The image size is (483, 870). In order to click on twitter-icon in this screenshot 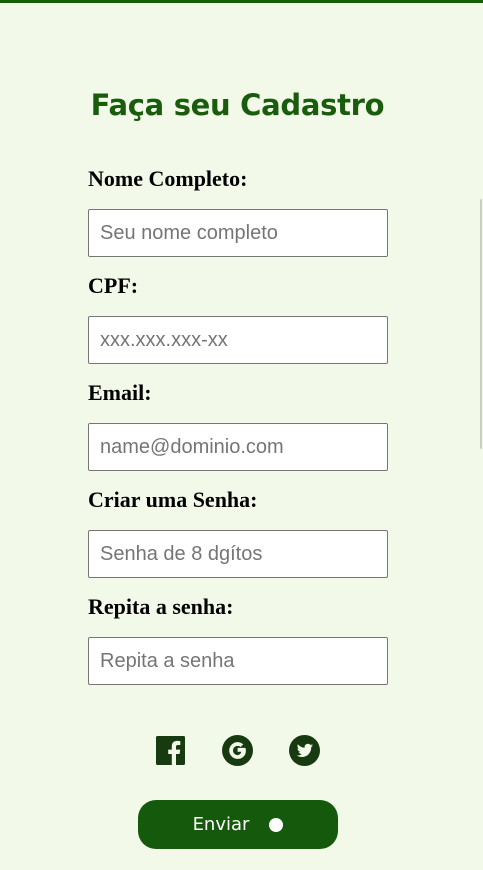, I will do `click(304, 750)`.